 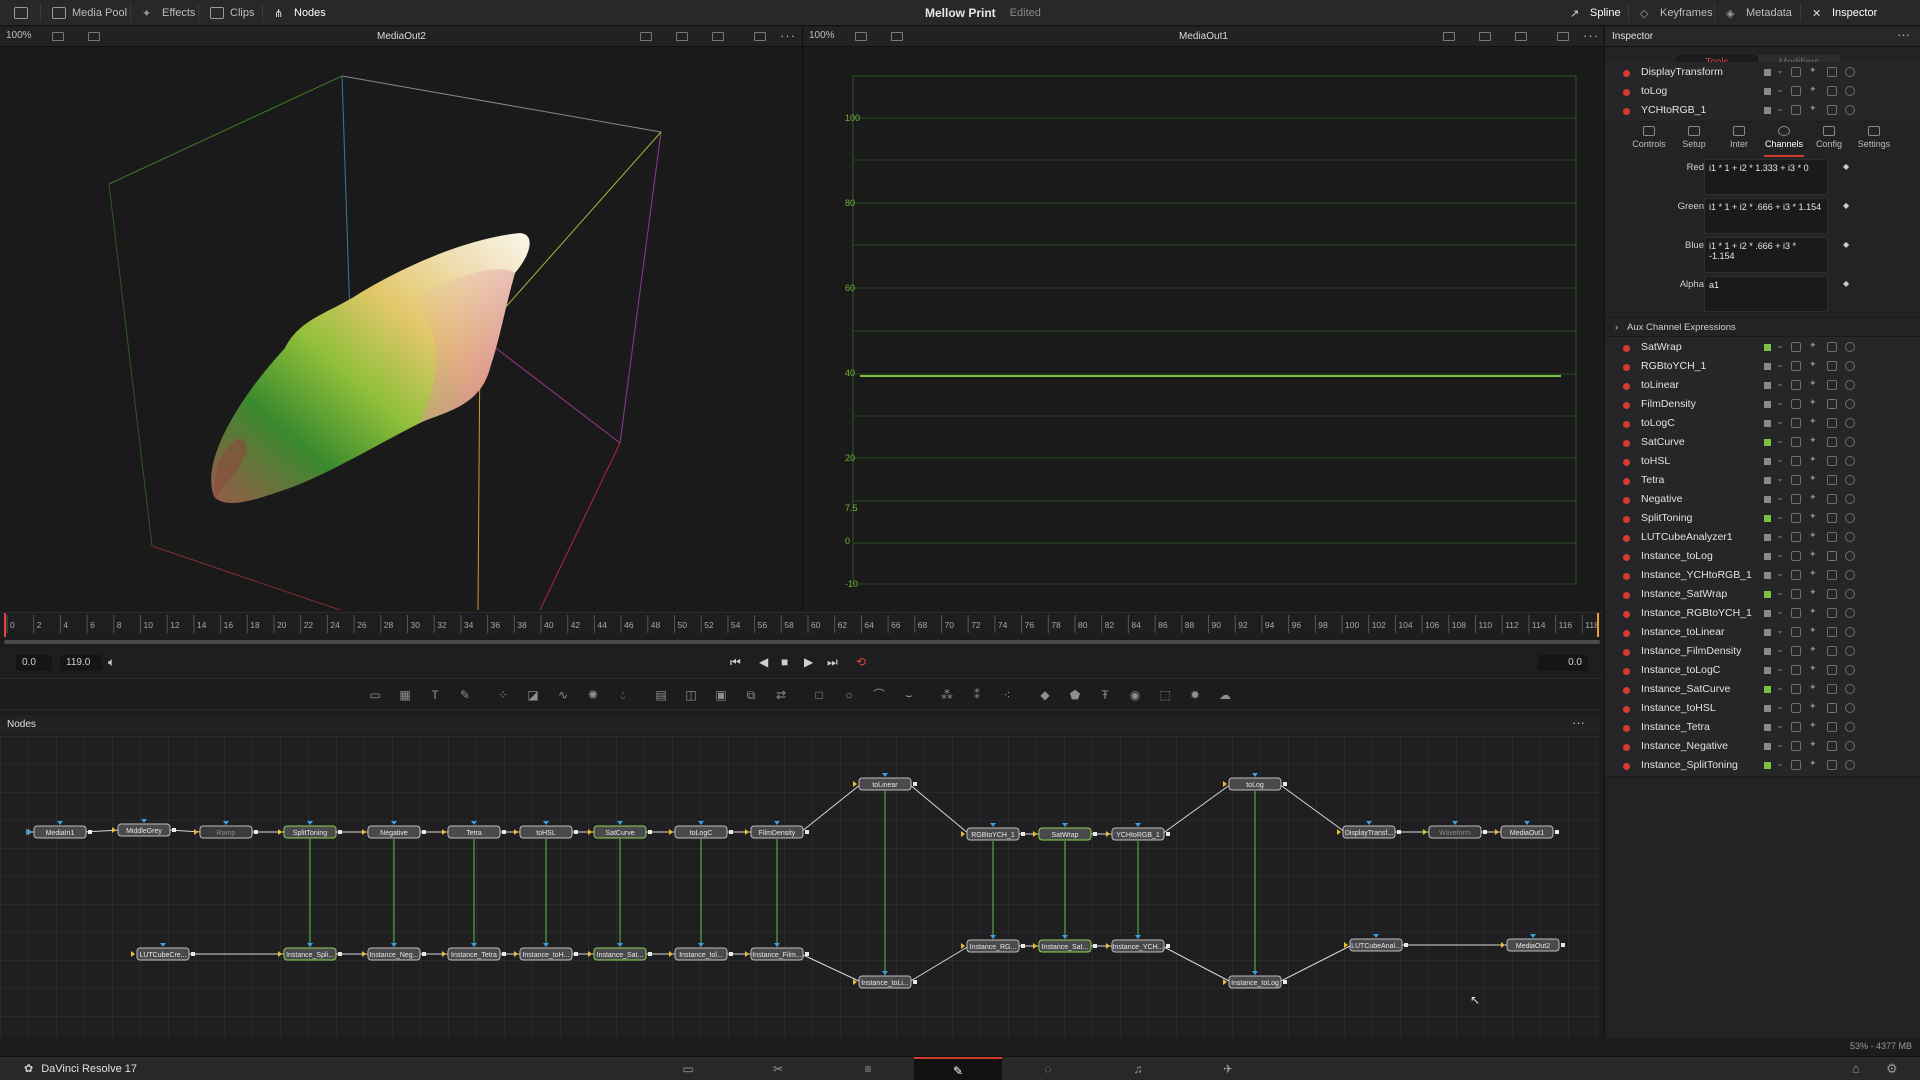 What do you see at coordinates (1694, 140) in the screenshot?
I see `subtab-setup: Setup` at bounding box center [1694, 140].